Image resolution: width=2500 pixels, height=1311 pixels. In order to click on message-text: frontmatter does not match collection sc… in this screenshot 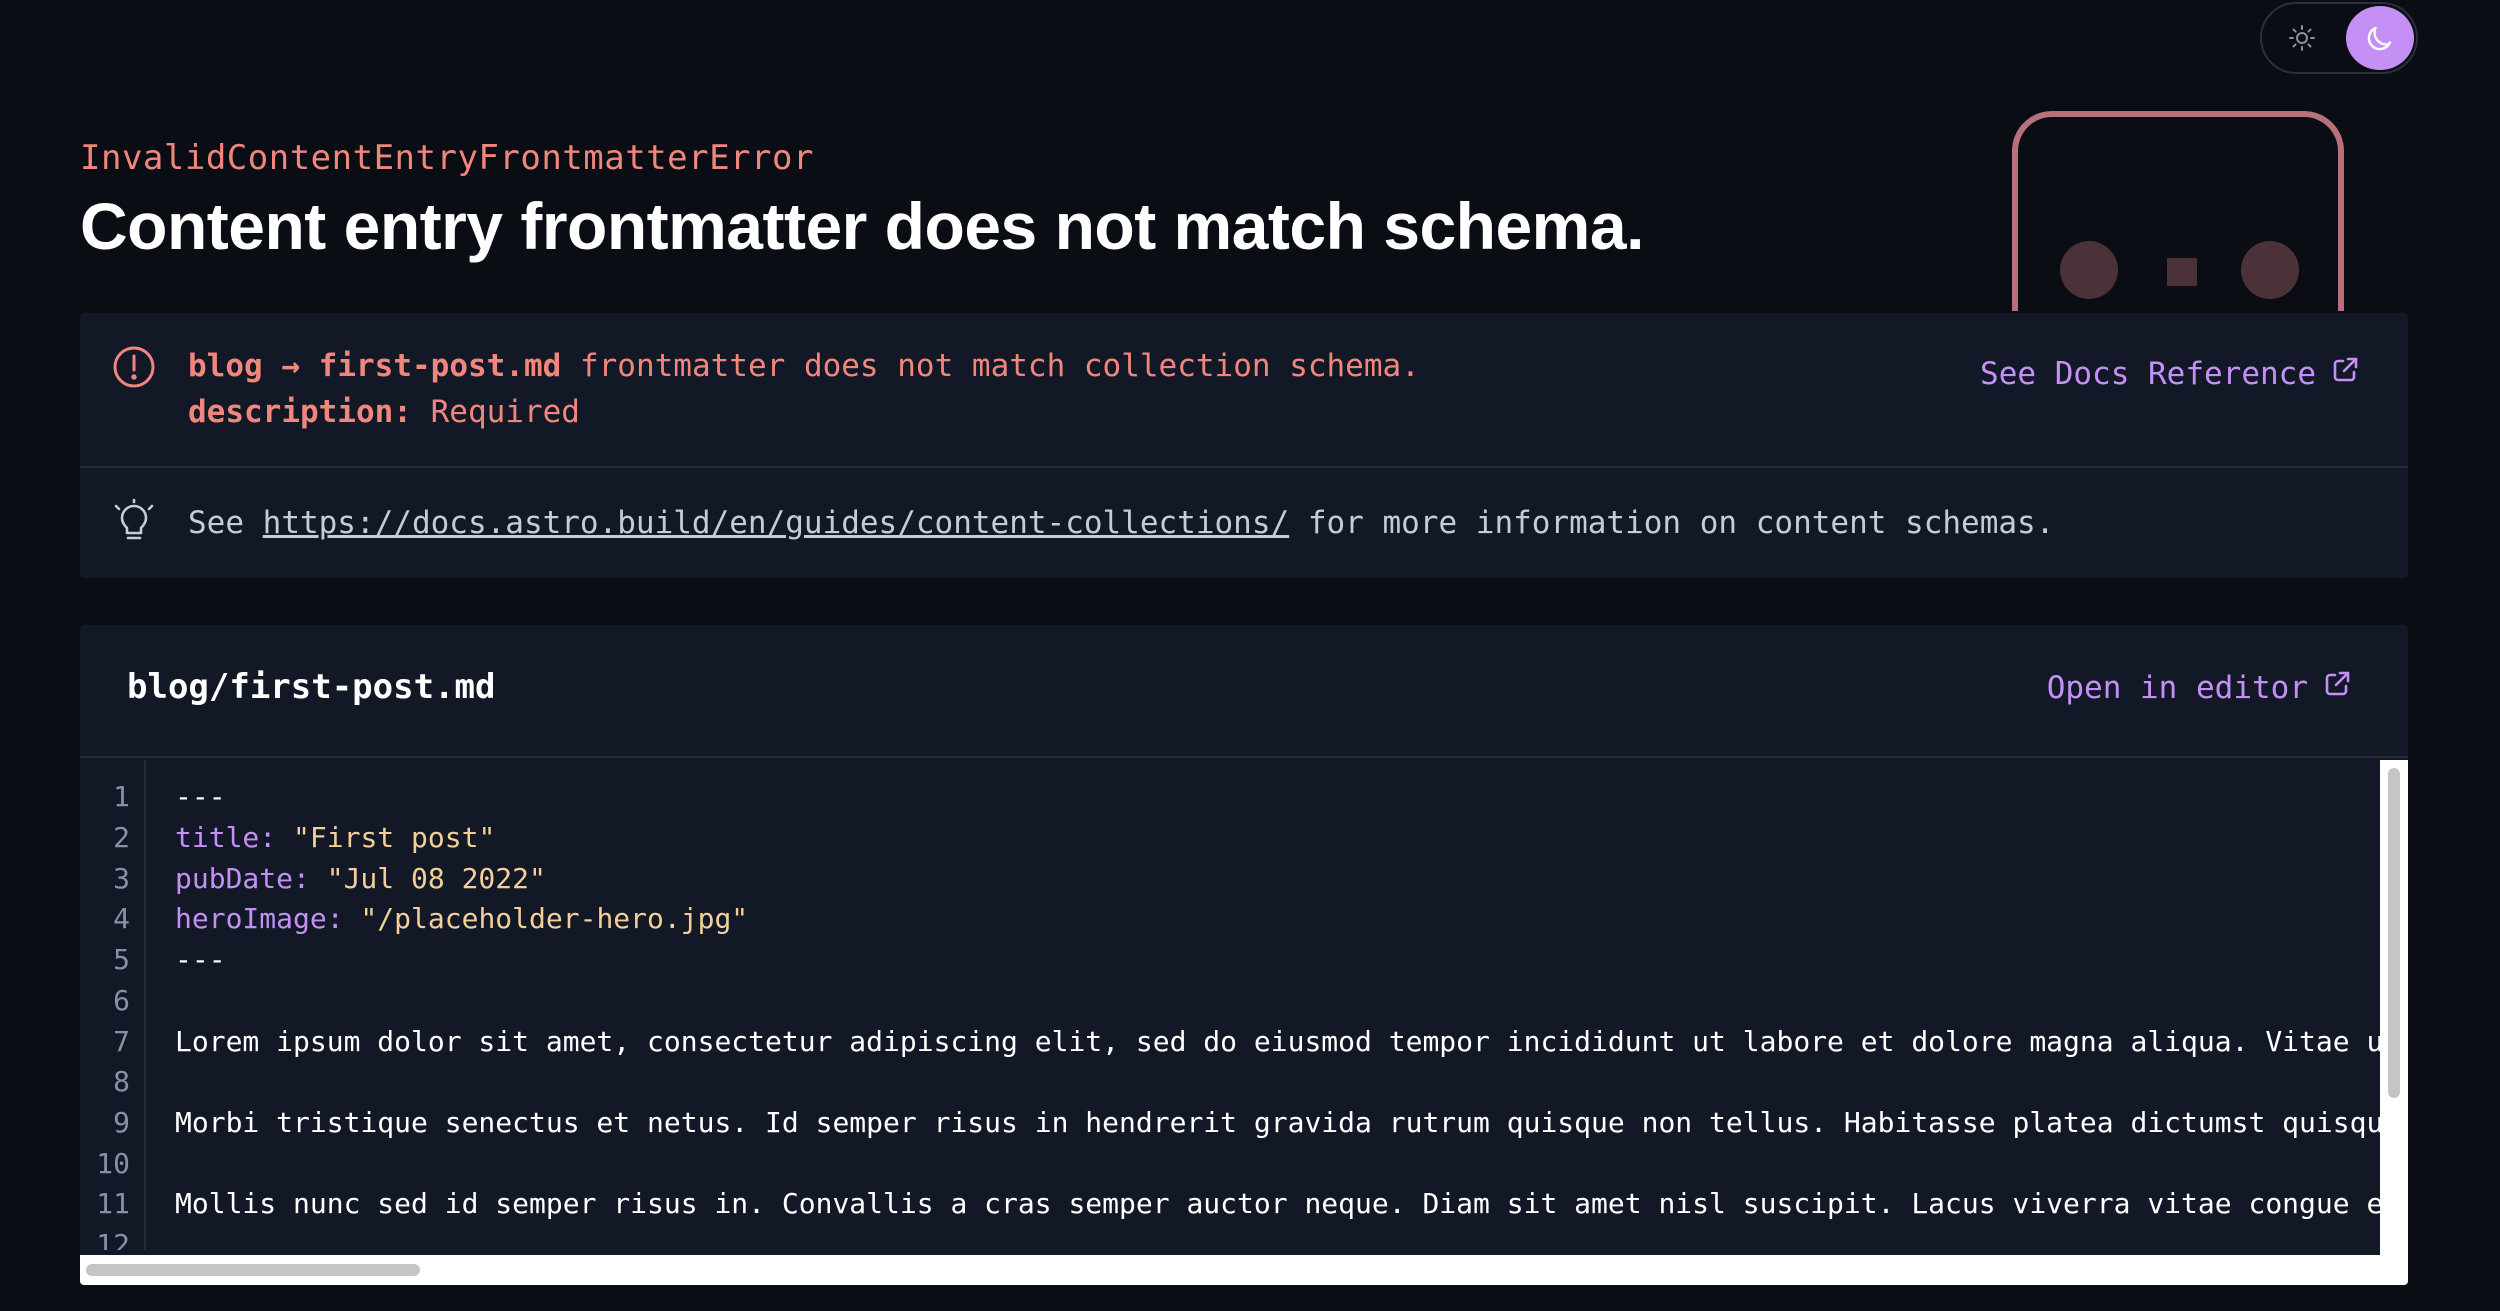, I will do `click(990, 366)`.